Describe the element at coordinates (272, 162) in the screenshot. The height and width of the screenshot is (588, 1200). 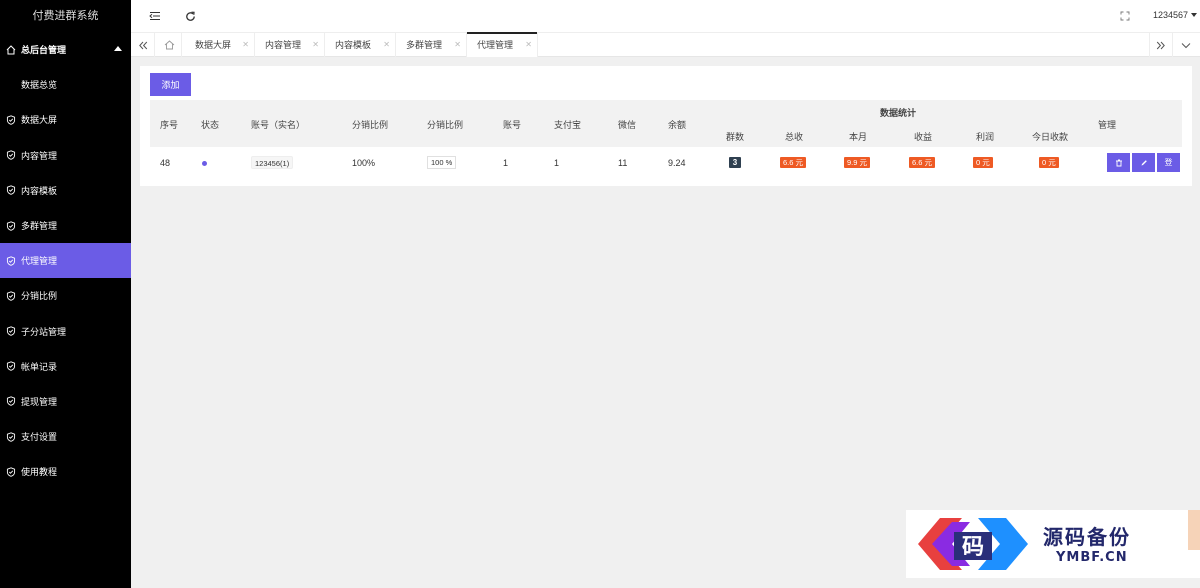
I see `cell-account-name: 123456(1)` at that location.